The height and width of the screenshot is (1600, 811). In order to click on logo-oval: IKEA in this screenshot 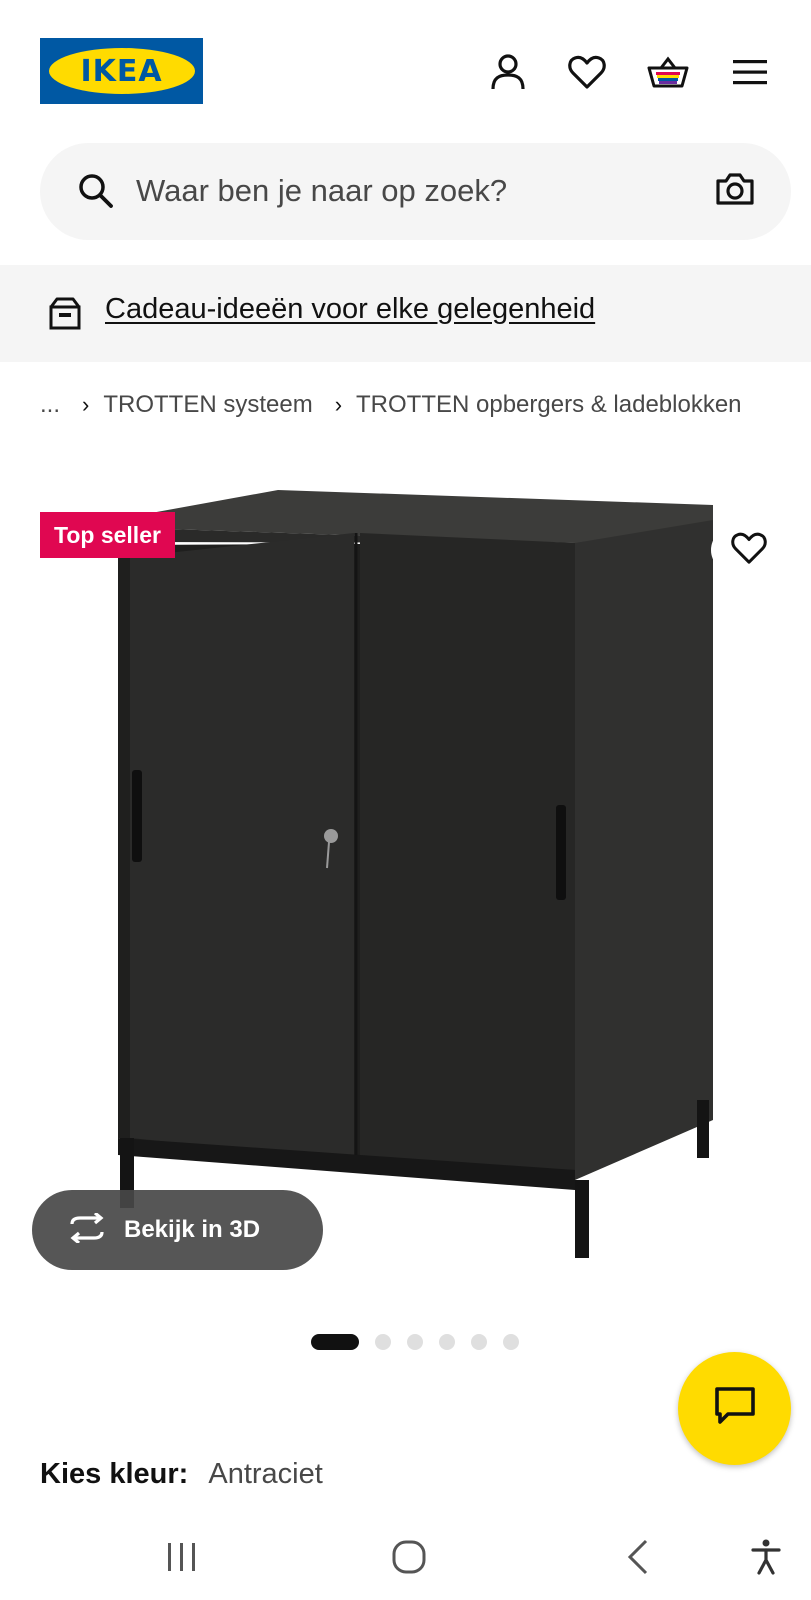, I will do `click(121, 71)`.